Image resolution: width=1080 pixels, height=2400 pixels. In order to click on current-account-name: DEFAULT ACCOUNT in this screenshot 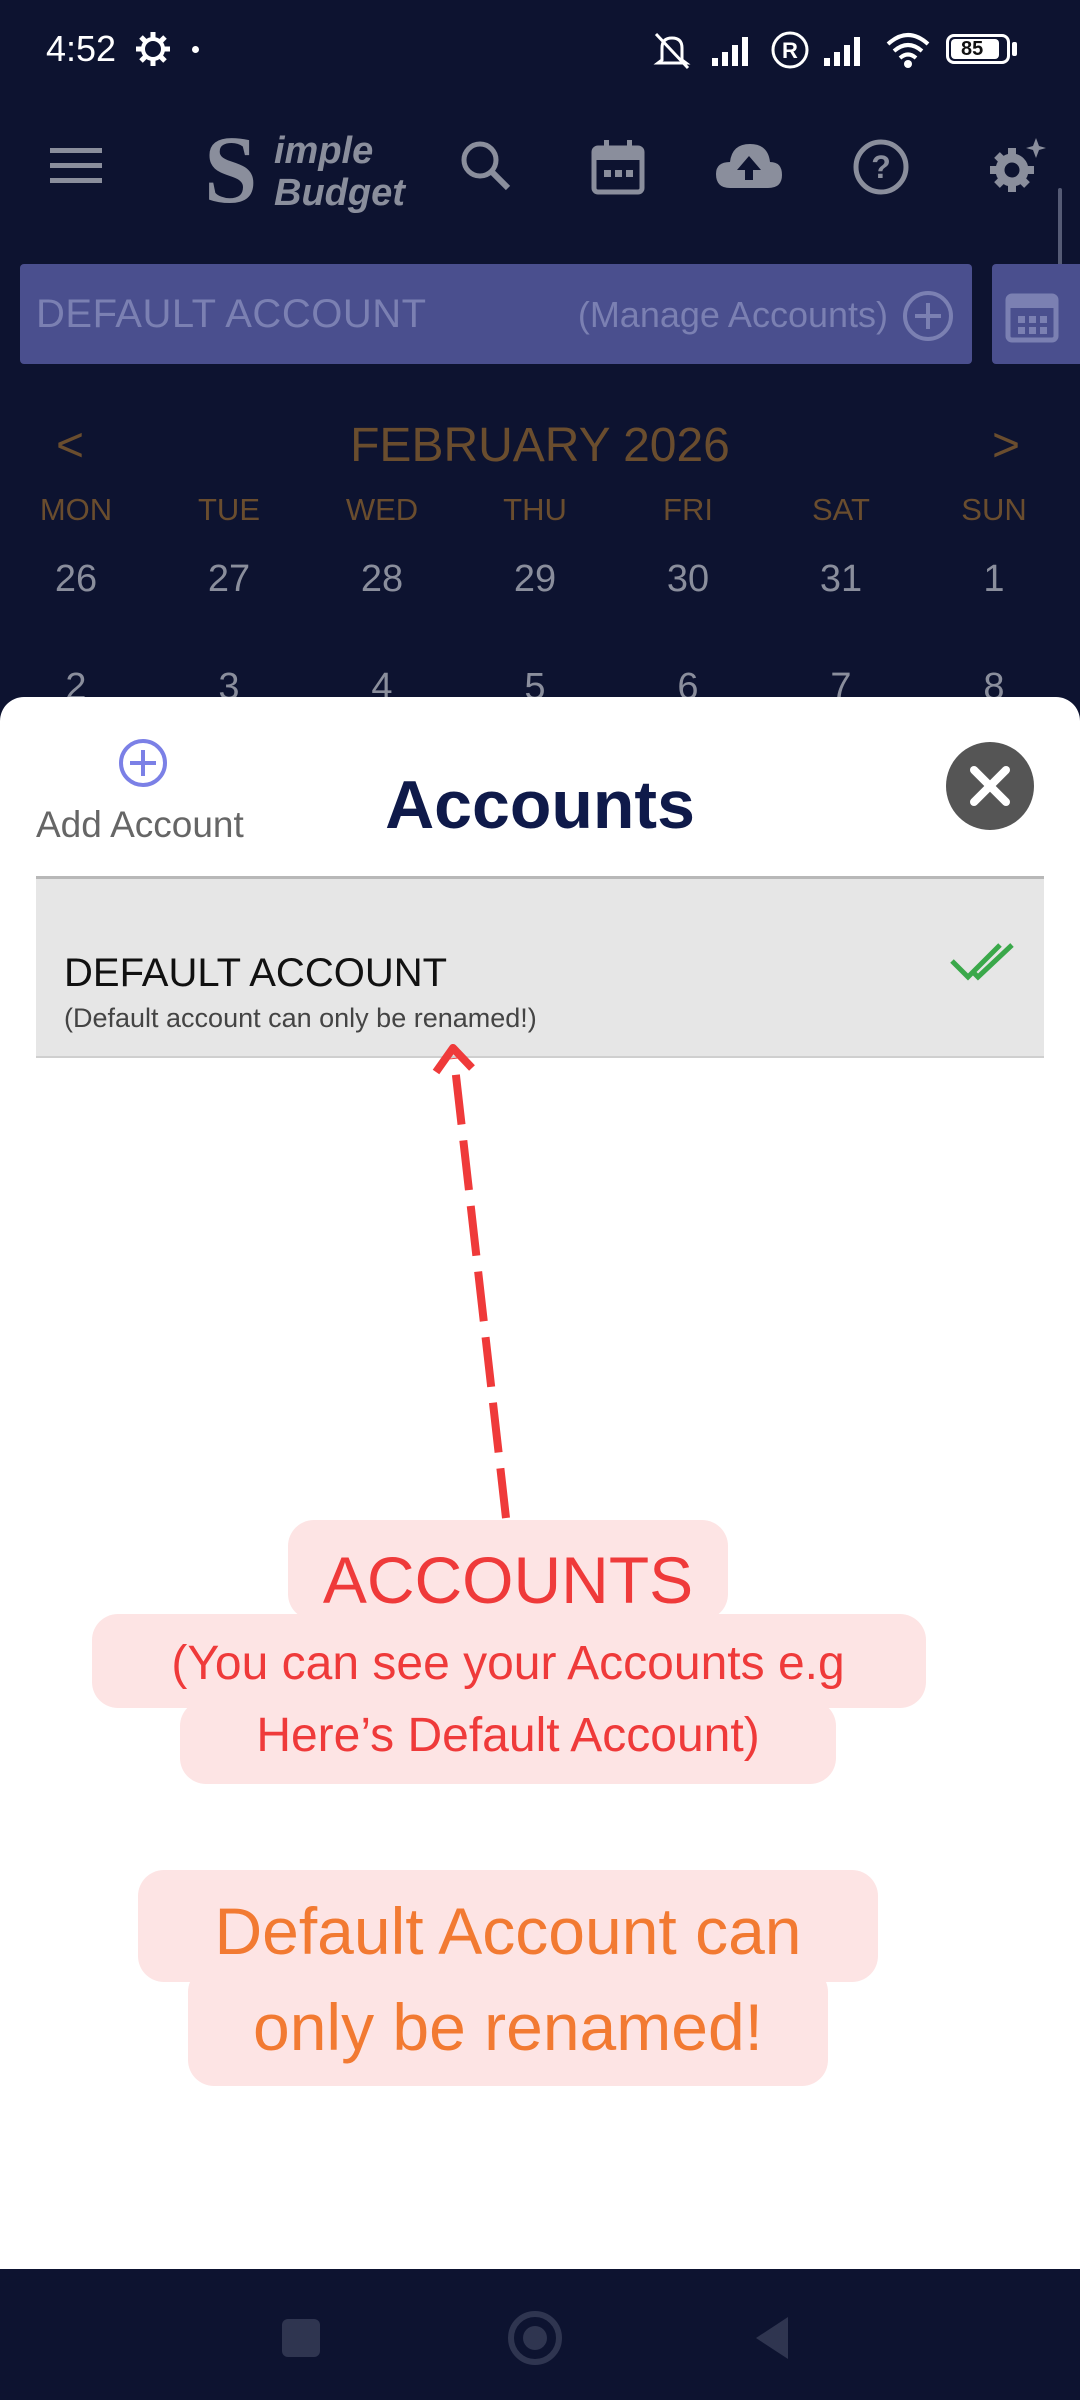, I will do `click(231, 314)`.